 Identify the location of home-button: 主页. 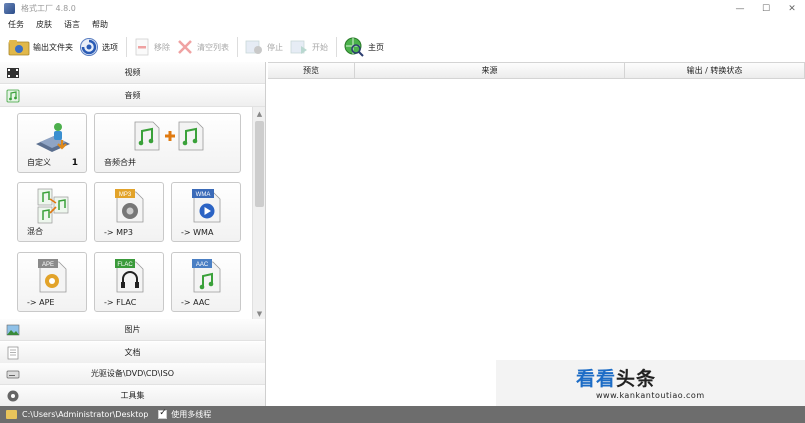
(363, 47).